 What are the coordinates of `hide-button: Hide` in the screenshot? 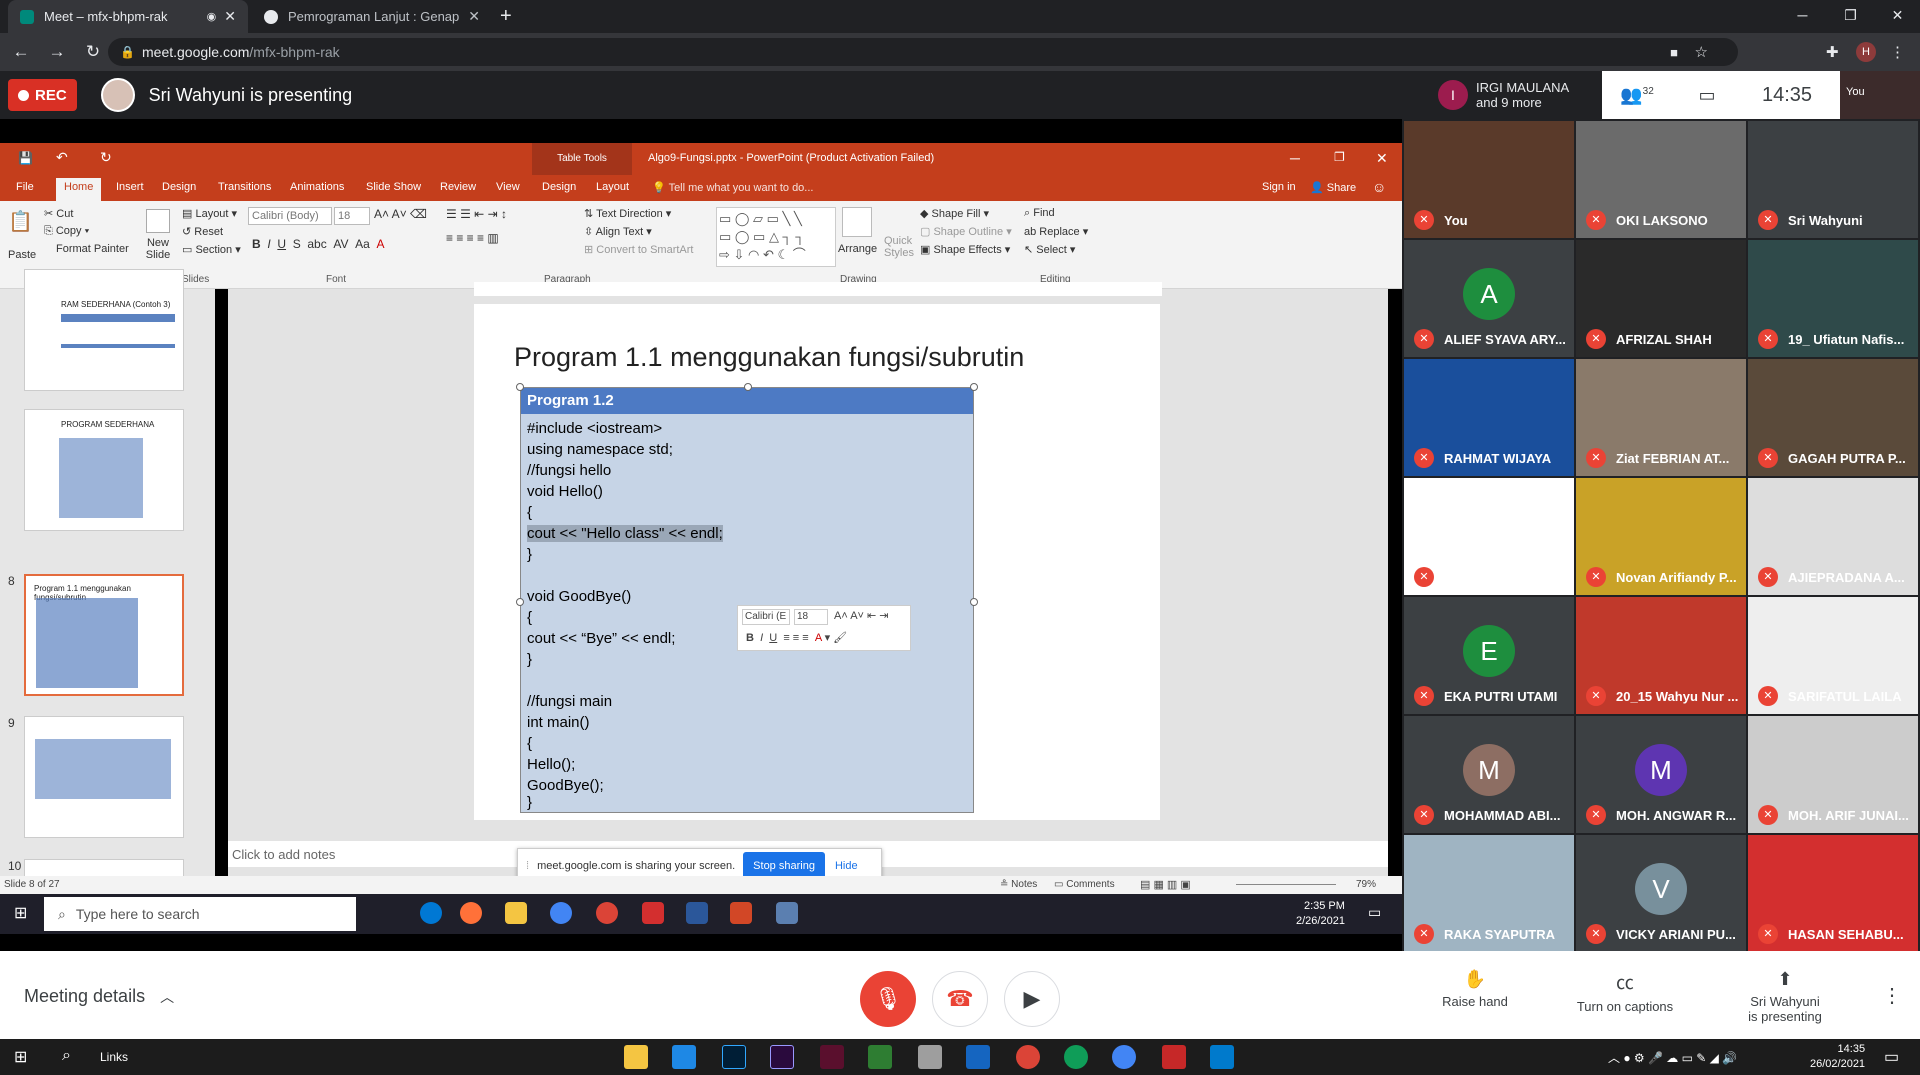 It's located at (846, 866).